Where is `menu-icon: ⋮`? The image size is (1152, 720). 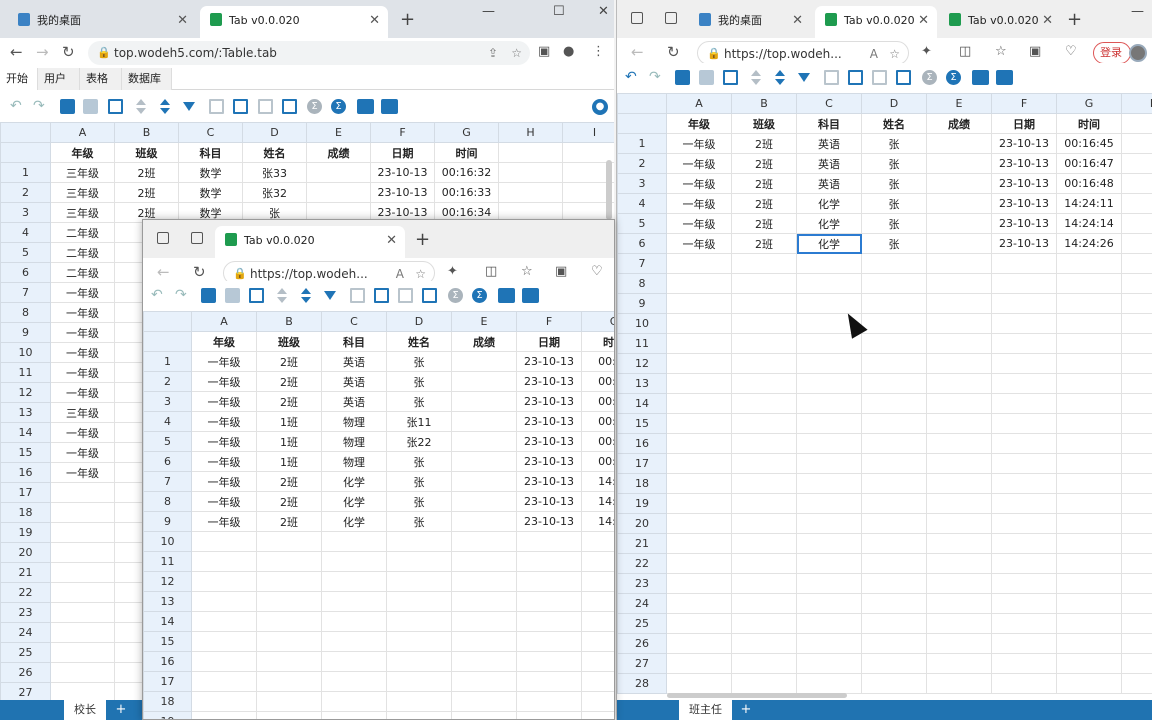 menu-icon: ⋮ is located at coordinates (598, 51).